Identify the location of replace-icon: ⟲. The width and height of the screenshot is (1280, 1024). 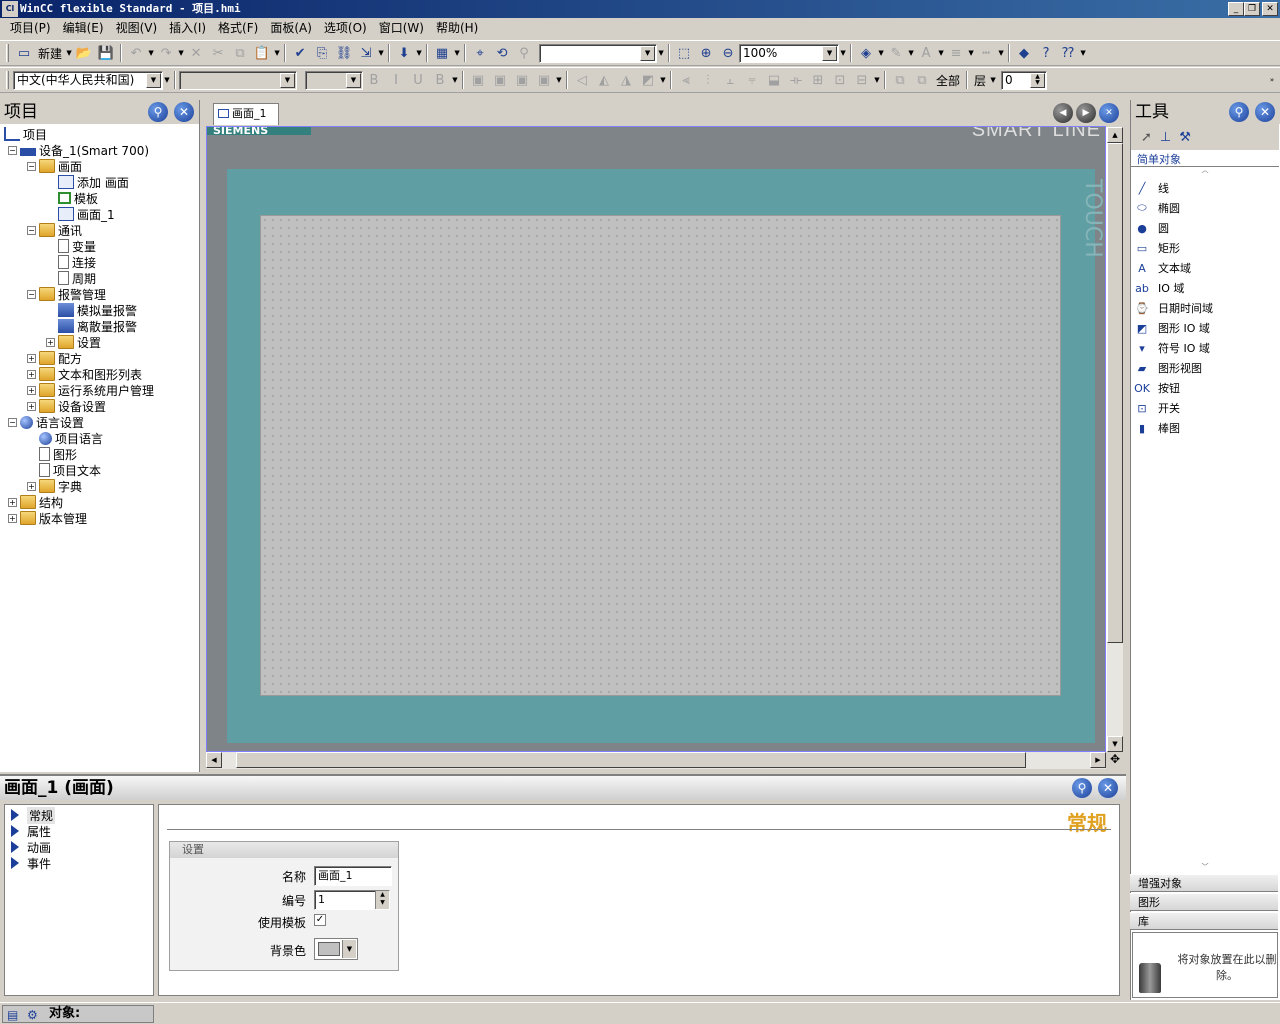
(502, 53).